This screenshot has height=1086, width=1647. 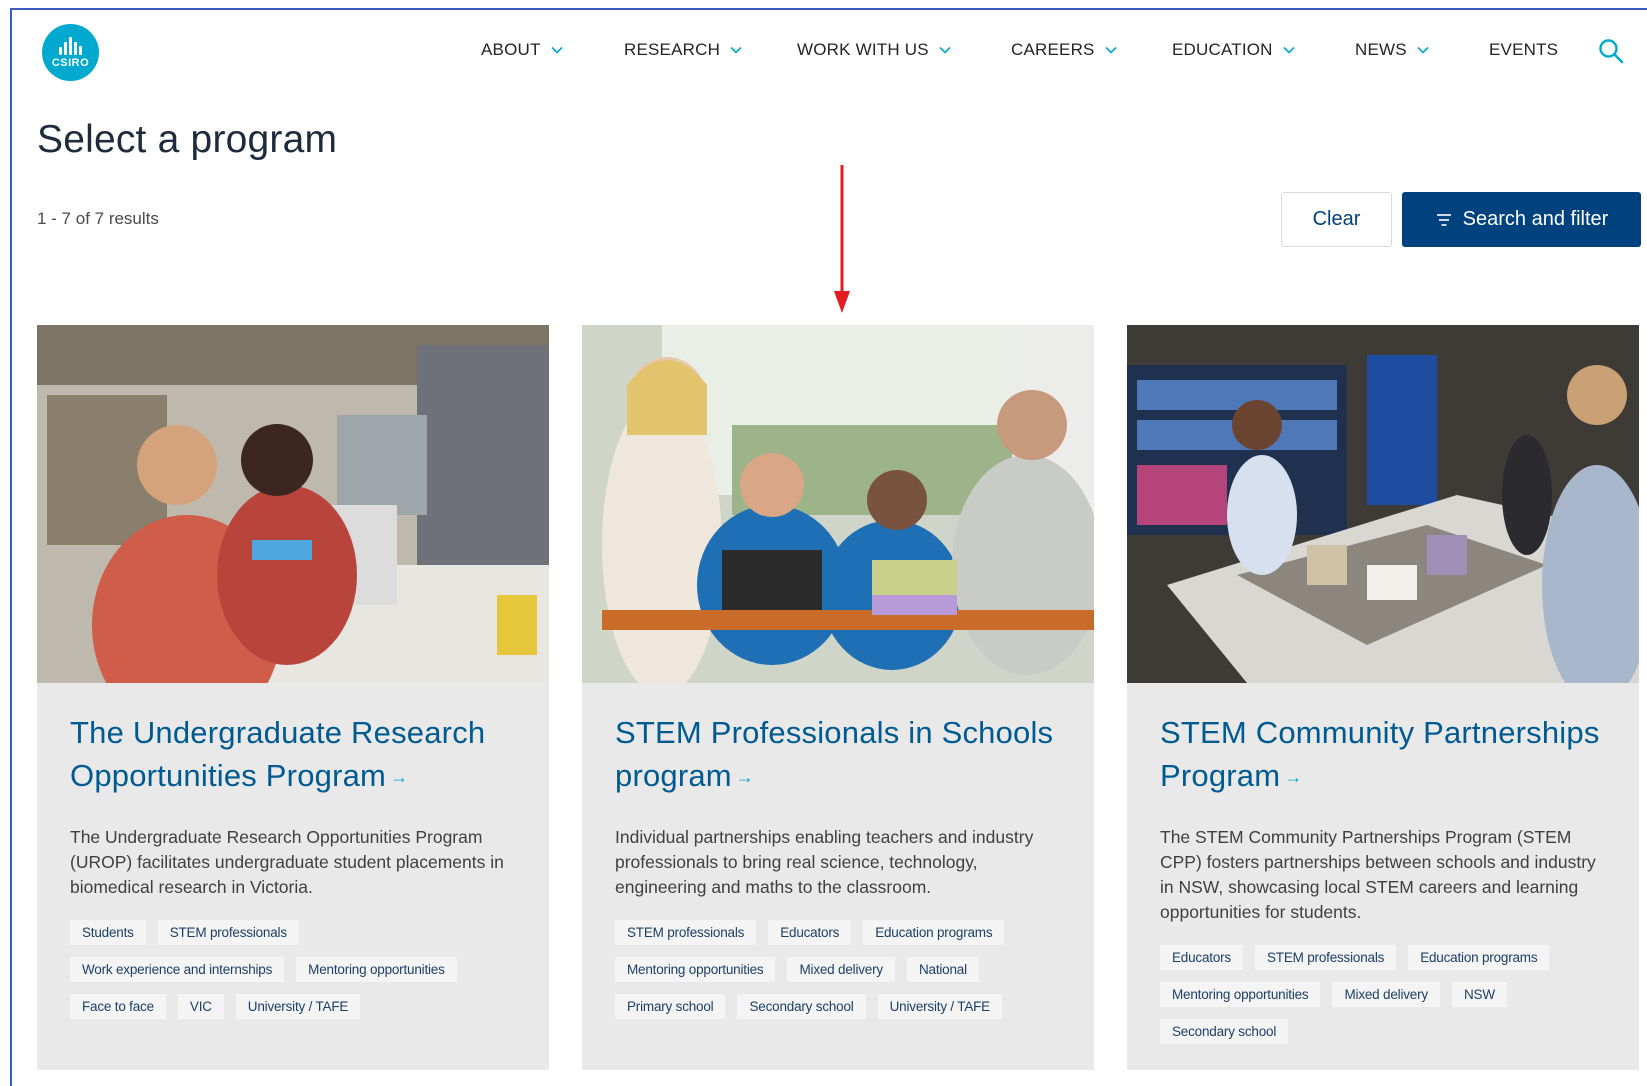 What do you see at coordinates (834, 754) in the screenshot?
I see `card-title-text: STEM Professionals in Schools program` at bounding box center [834, 754].